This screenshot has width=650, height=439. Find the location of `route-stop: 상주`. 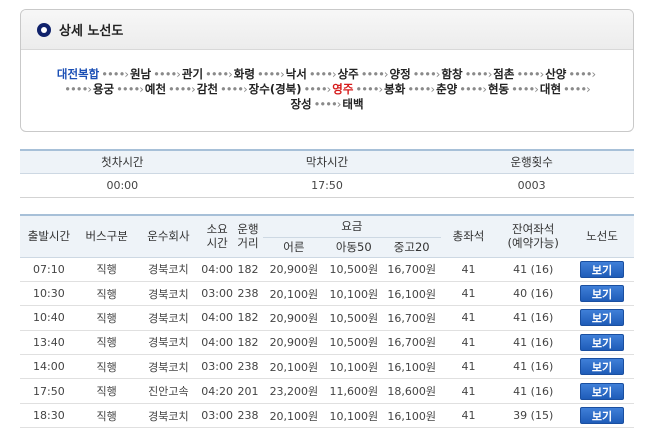

route-stop: 상주 is located at coordinates (348, 74).